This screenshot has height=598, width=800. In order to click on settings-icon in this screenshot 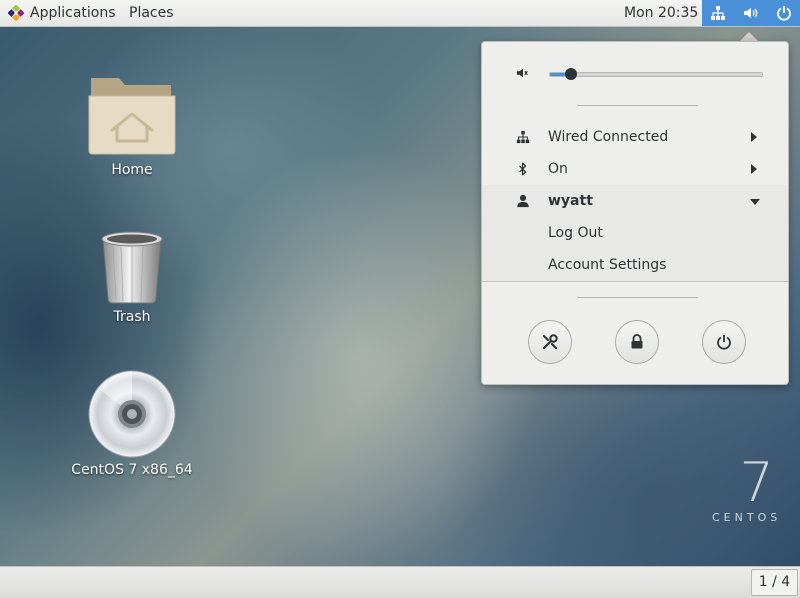, I will do `click(550, 342)`.